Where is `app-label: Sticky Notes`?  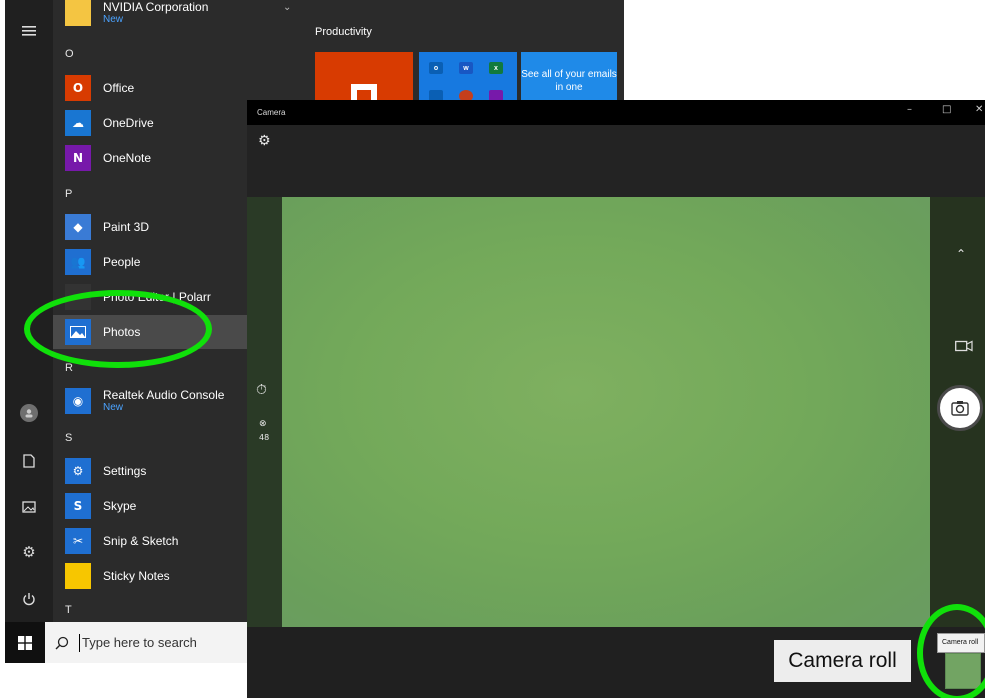 app-label: Sticky Notes is located at coordinates (136, 575).